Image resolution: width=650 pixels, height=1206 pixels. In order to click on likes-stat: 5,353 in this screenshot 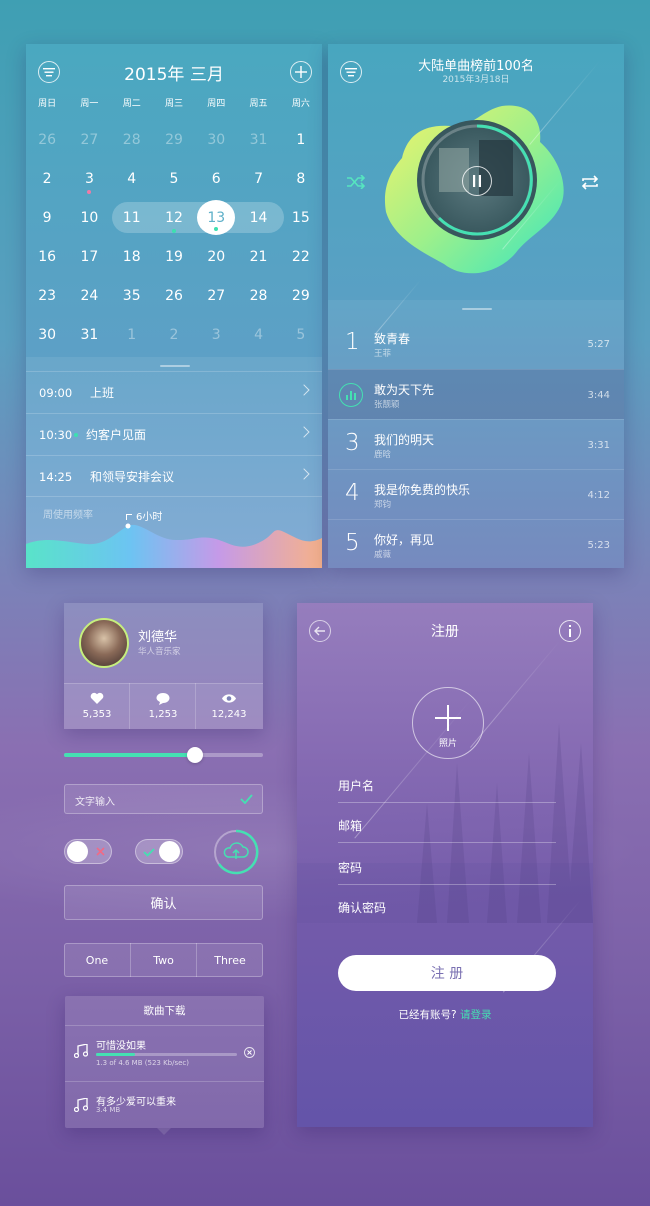, I will do `click(97, 706)`.